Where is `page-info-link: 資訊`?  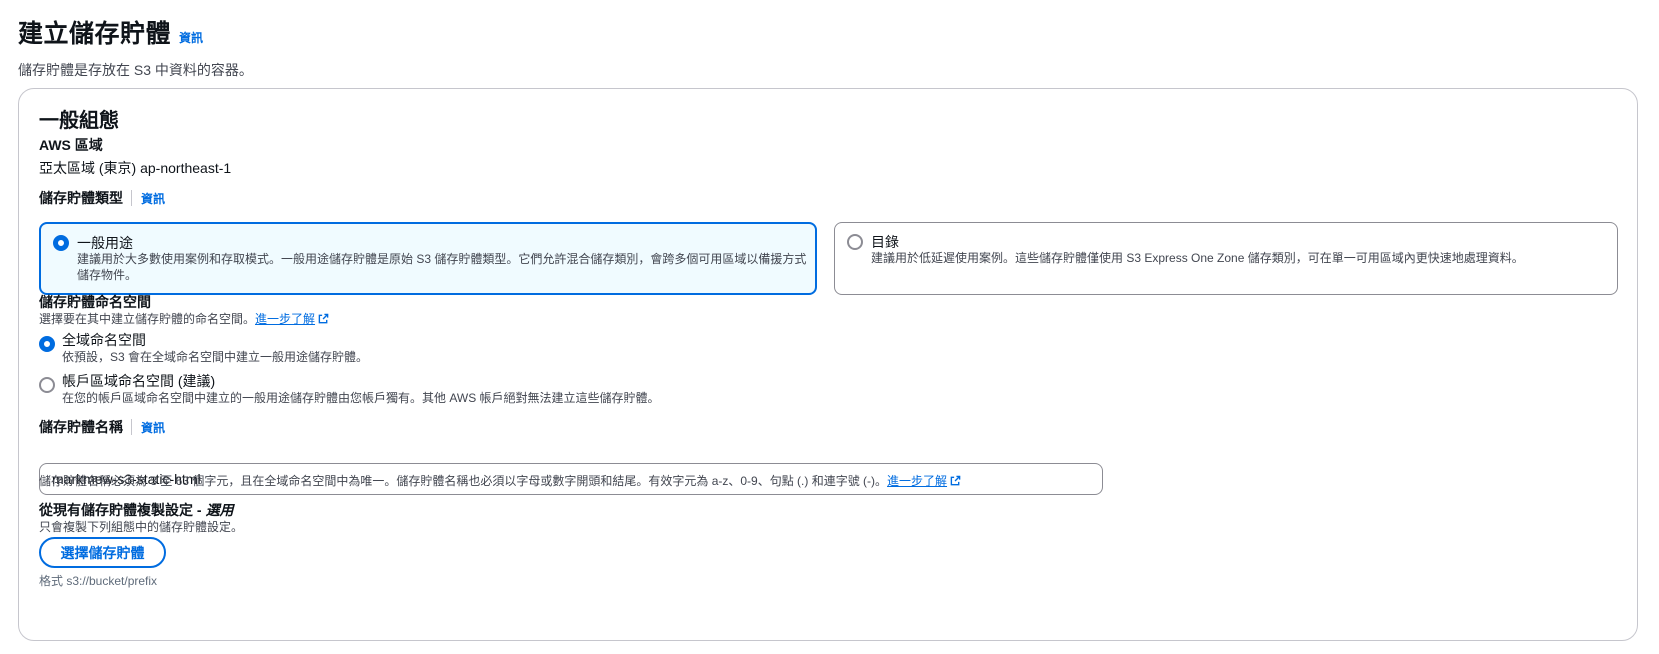 page-info-link: 資訊 is located at coordinates (191, 37).